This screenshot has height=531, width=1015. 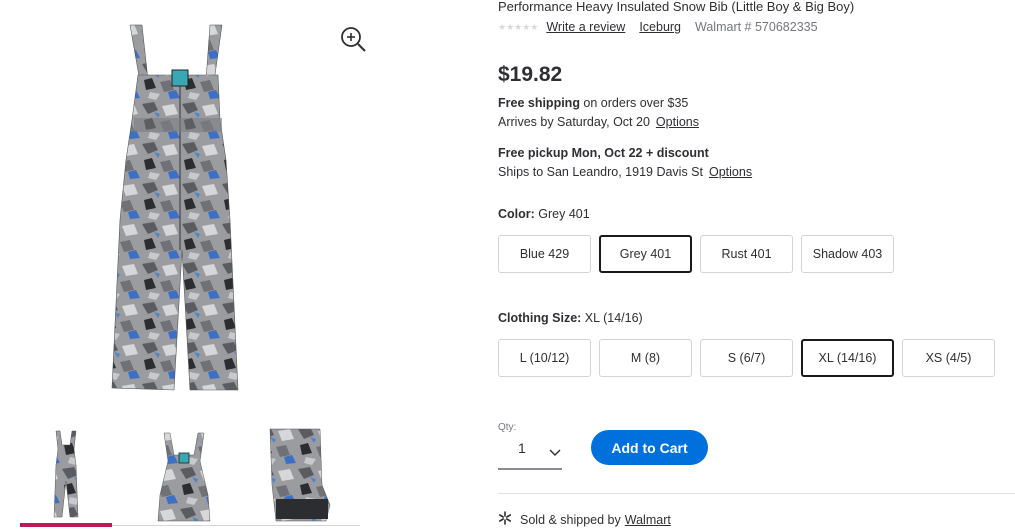 I want to click on thumbnail-strip, so click(x=190, y=478).